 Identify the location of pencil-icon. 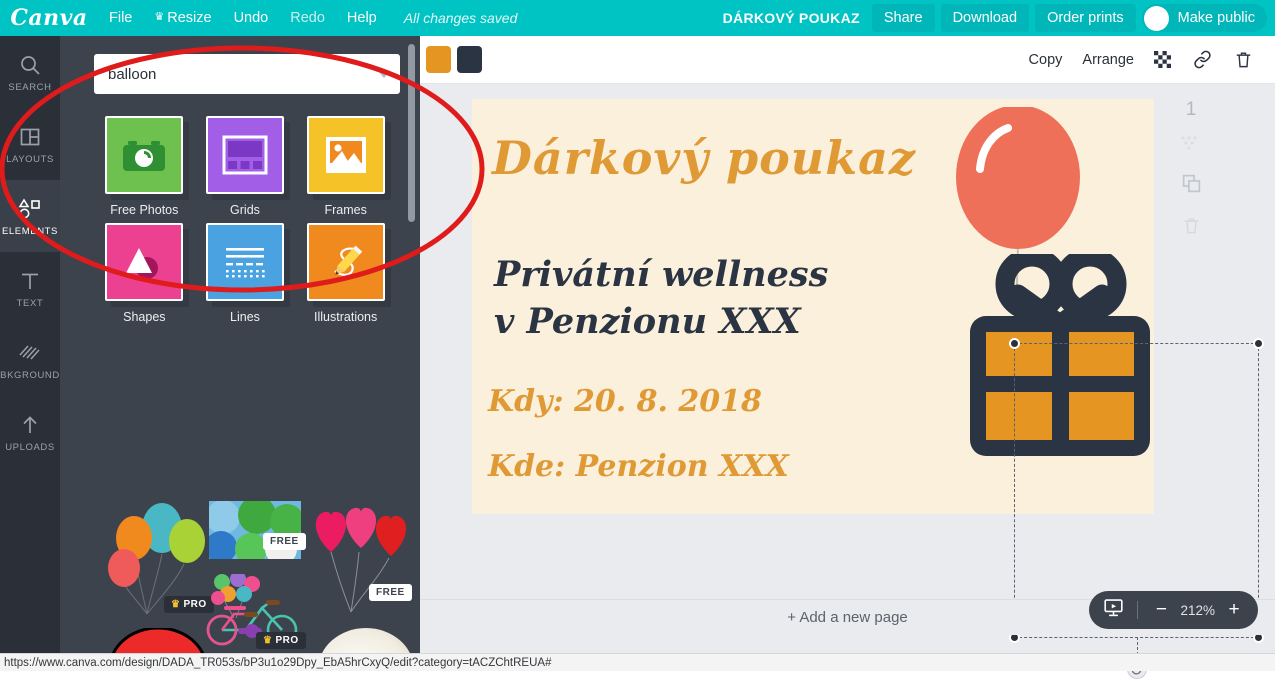
(346, 262).